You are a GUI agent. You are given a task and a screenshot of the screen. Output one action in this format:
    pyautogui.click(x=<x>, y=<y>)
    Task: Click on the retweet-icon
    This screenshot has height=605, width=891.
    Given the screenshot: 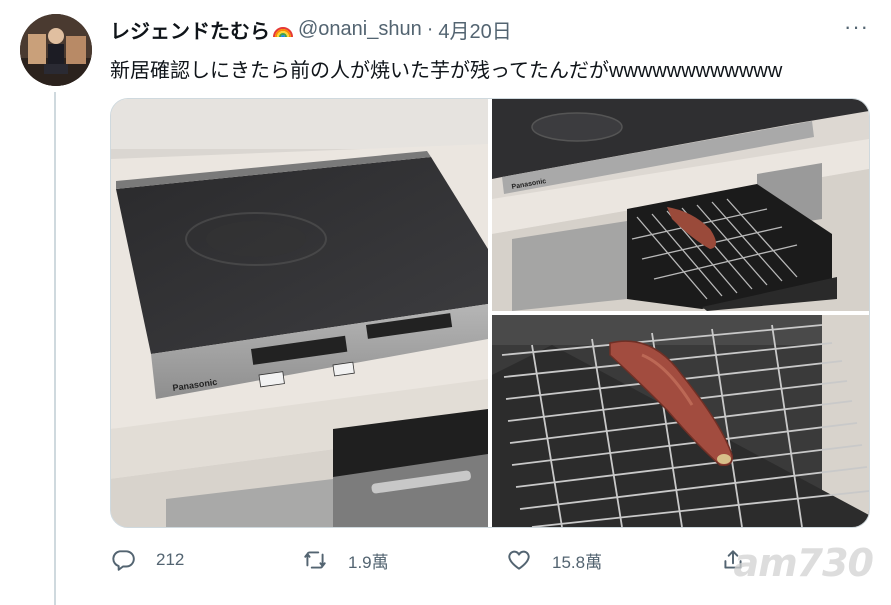 What is the action you would take?
    pyautogui.click(x=315, y=560)
    